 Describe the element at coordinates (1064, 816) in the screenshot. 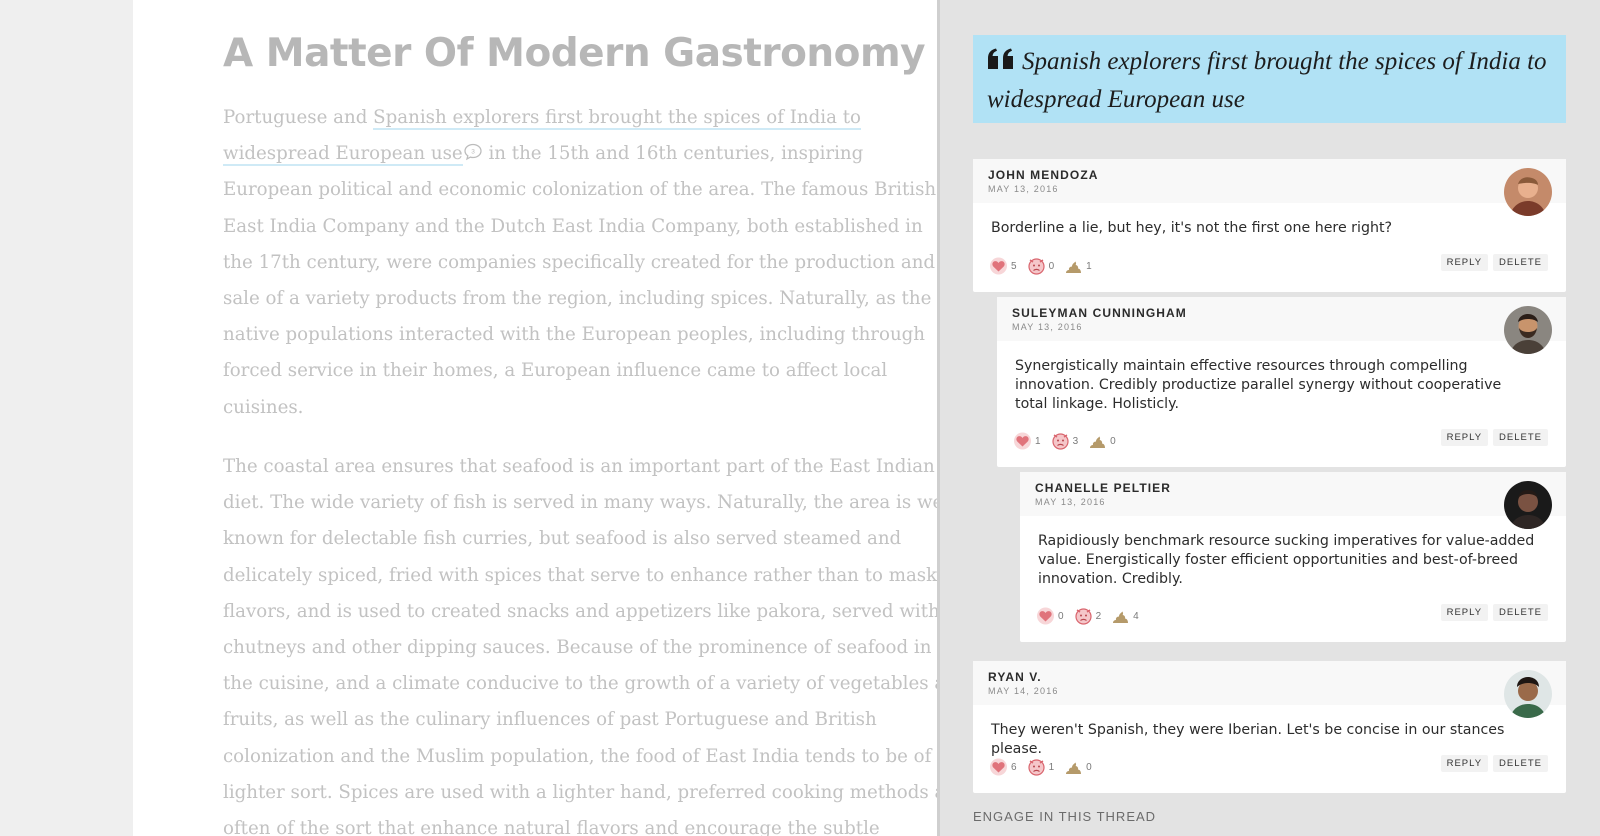

I see `engage-thread-link: ENGAGE IN THIS THREAD` at that location.